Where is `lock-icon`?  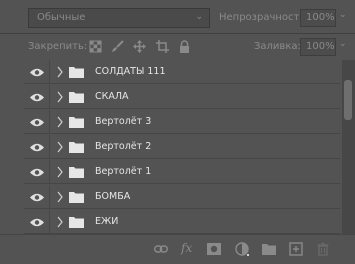
lock-icon is located at coordinates (184, 46).